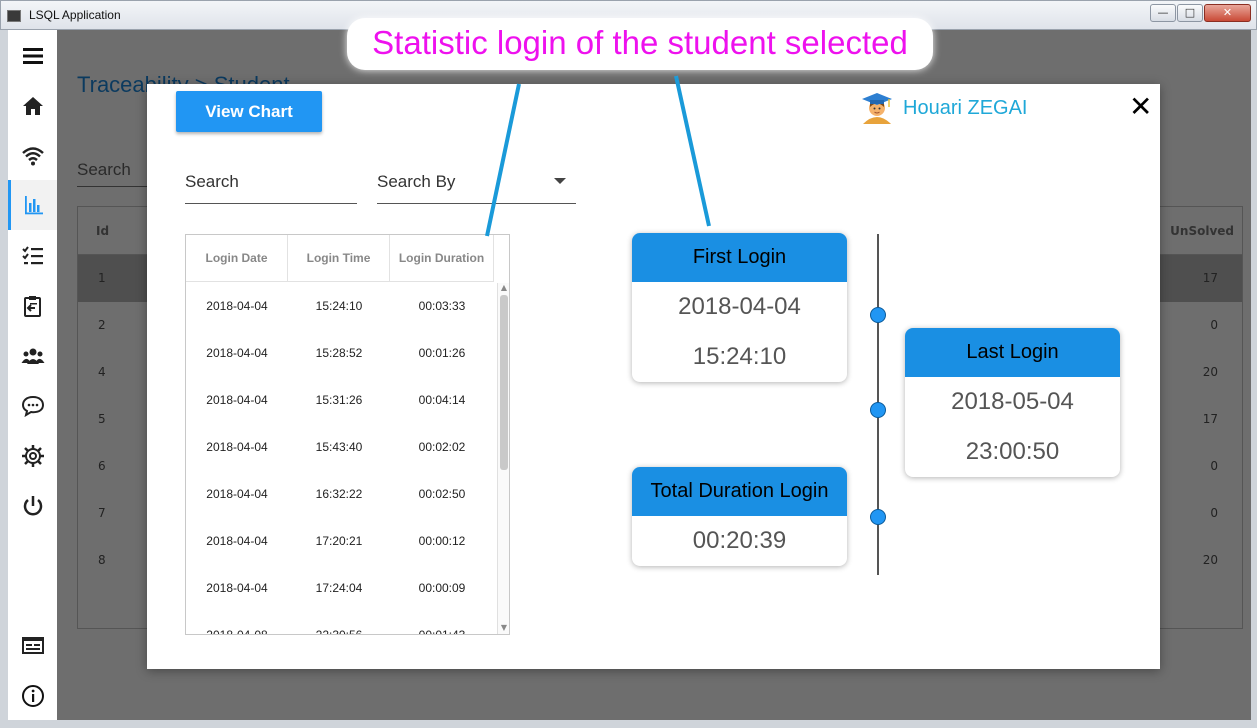 This screenshot has height=728, width=1257. Describe the element at coordinates (102, 325) in the screenshot. I see `row-id: 2` at that location.